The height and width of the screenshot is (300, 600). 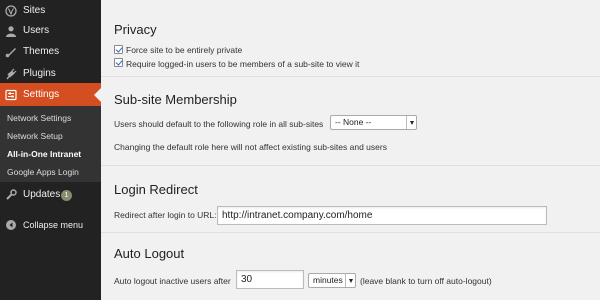 I want to click on auto-logout-hint: (leave blank to turn off auto-logout), so click(x=426, y=281).